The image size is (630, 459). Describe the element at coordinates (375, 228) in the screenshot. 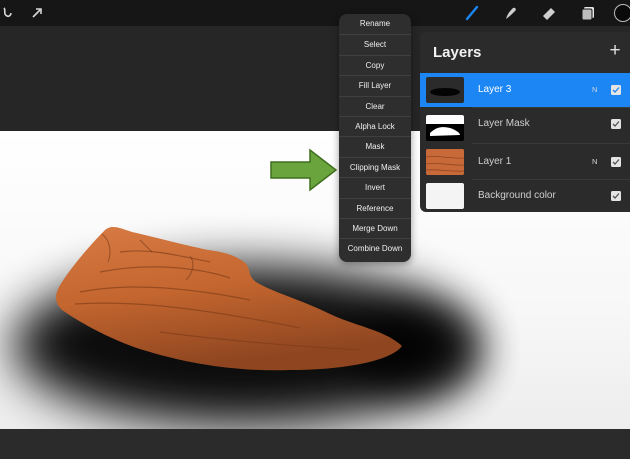

I see `menu-item-merge-down: Merge Down` at that location.